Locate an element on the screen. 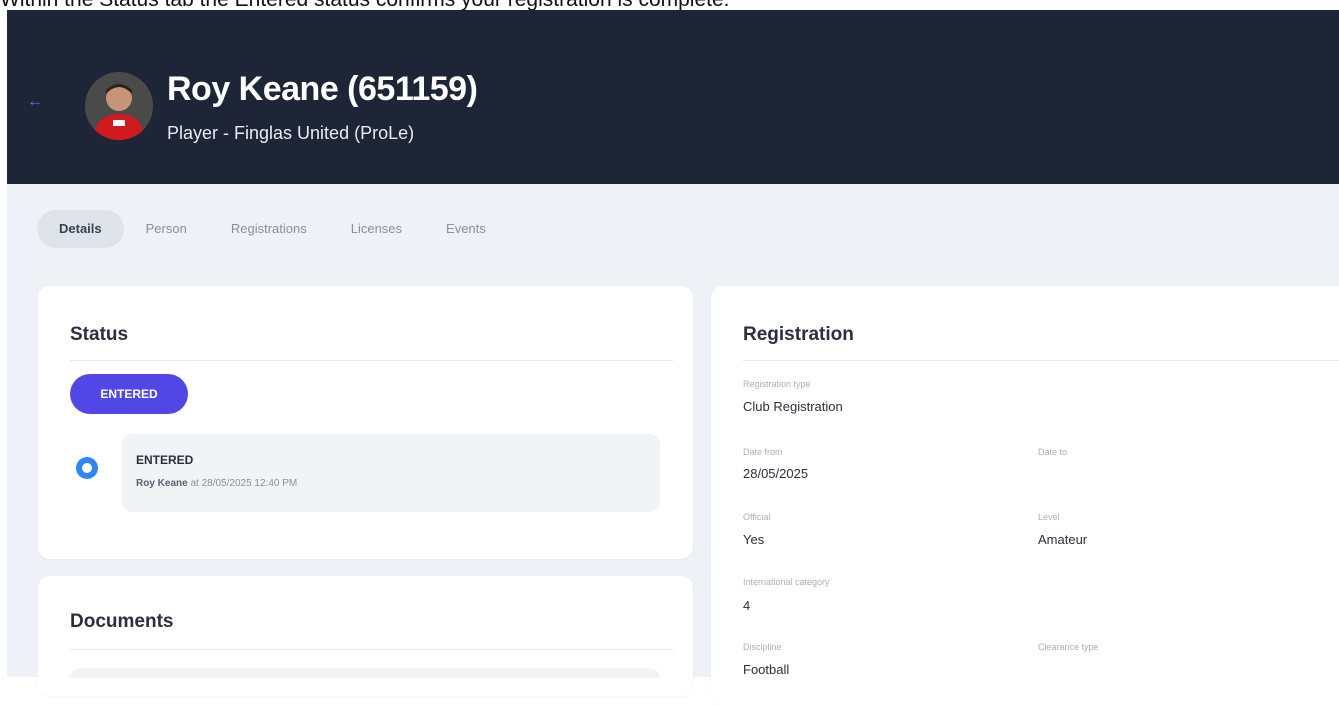  player-photo is located at coordinates (119, 106).